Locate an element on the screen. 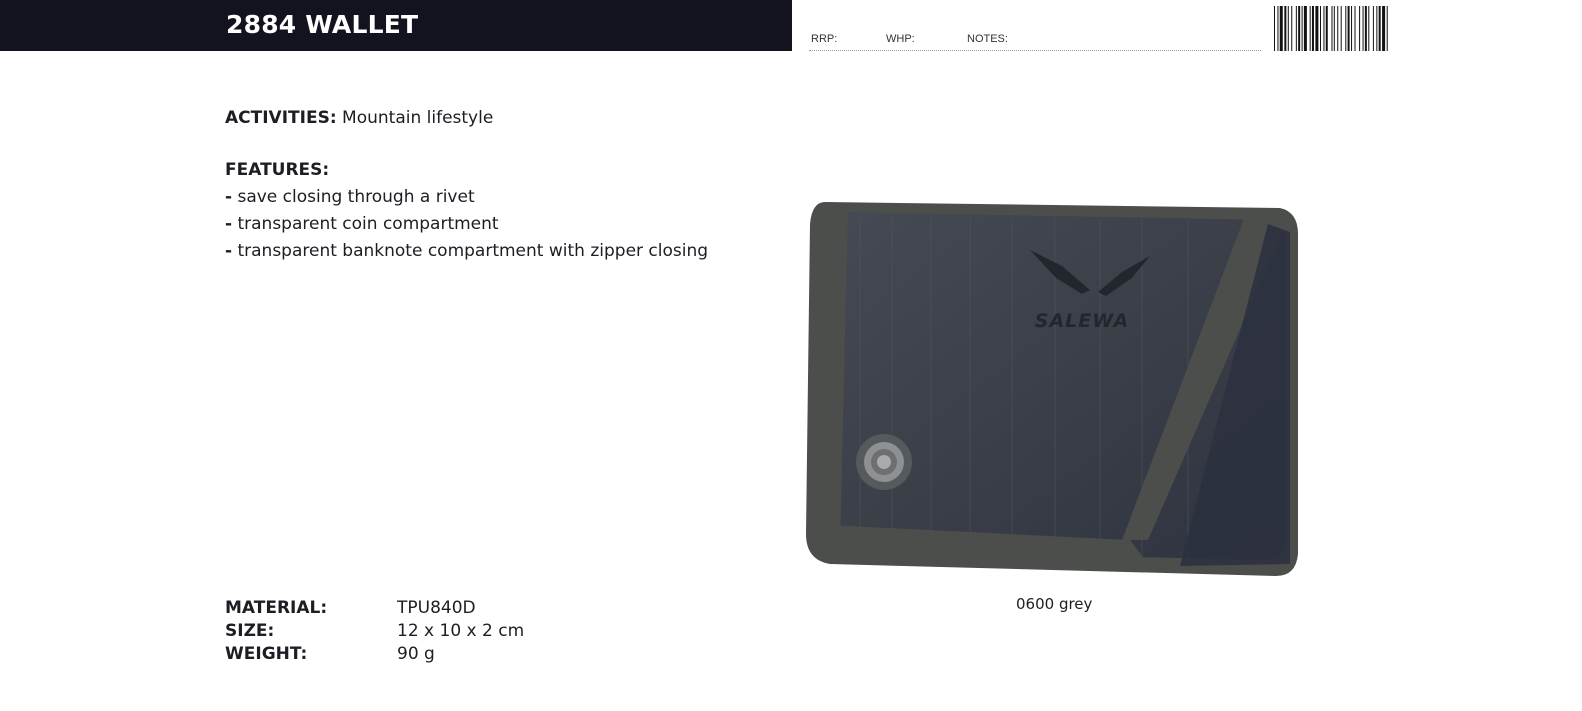 The width and height of the screenshot is (1582, 711). spec-row-material: MATERIAL: TPU840D is located at coordinates (374, 608).